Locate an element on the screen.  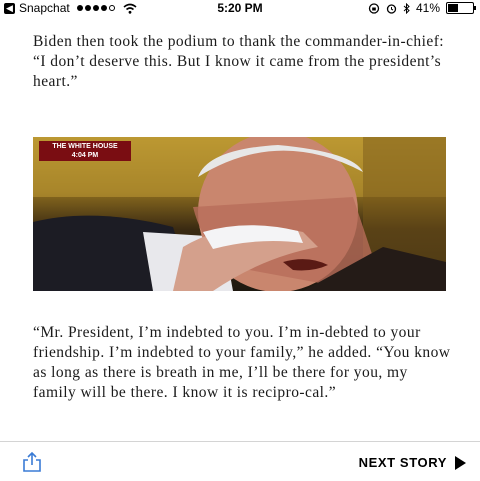
share-icon is located at coordinates (32, 462).